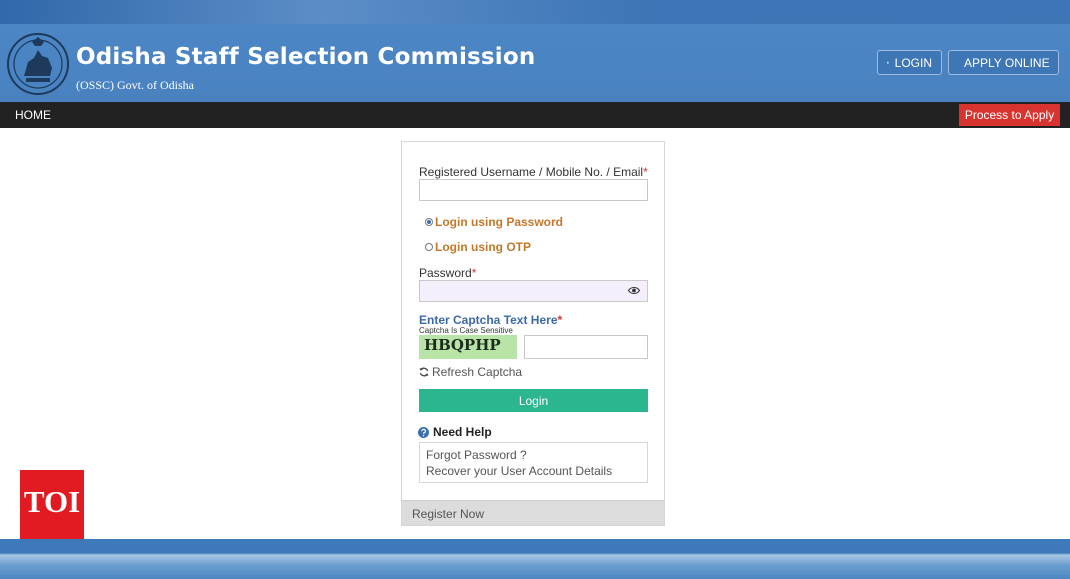  I want to click on show-password-eye-icon, so click(634, 290).